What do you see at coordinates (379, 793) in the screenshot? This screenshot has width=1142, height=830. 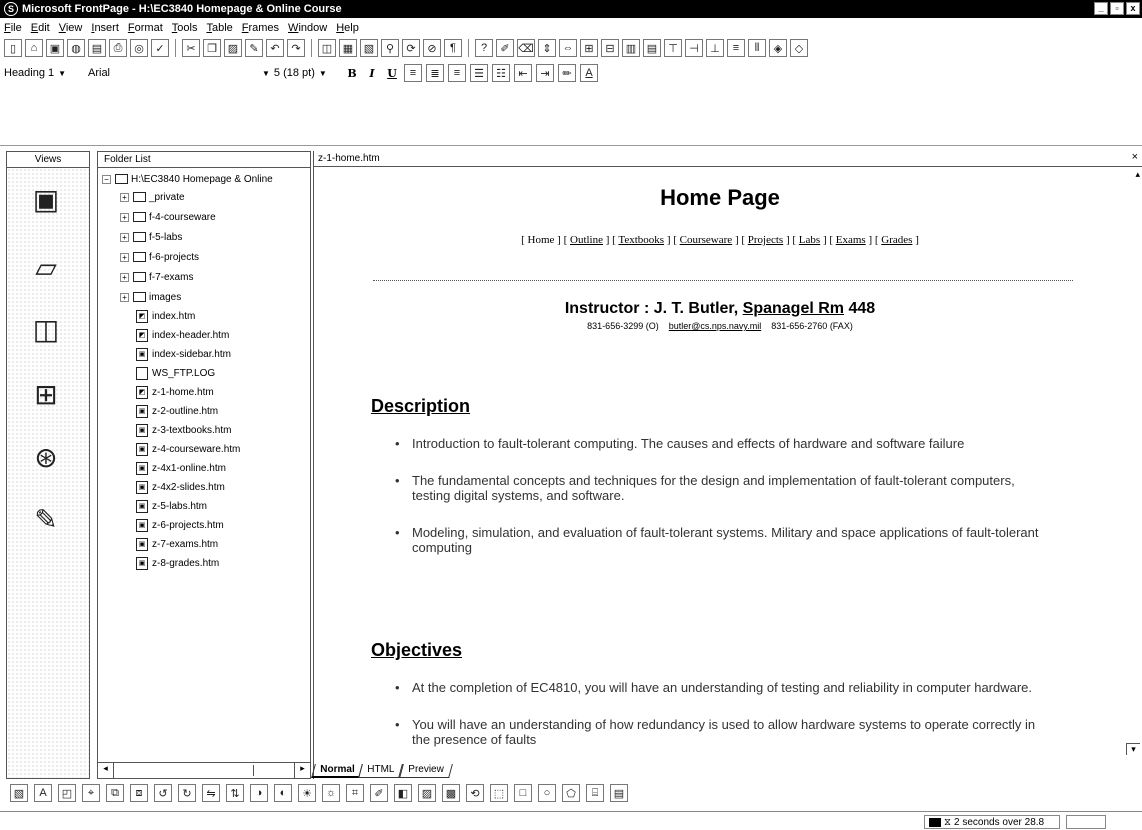 I see `set-transparent-icon: ✐` at bounding box center [379, 793].